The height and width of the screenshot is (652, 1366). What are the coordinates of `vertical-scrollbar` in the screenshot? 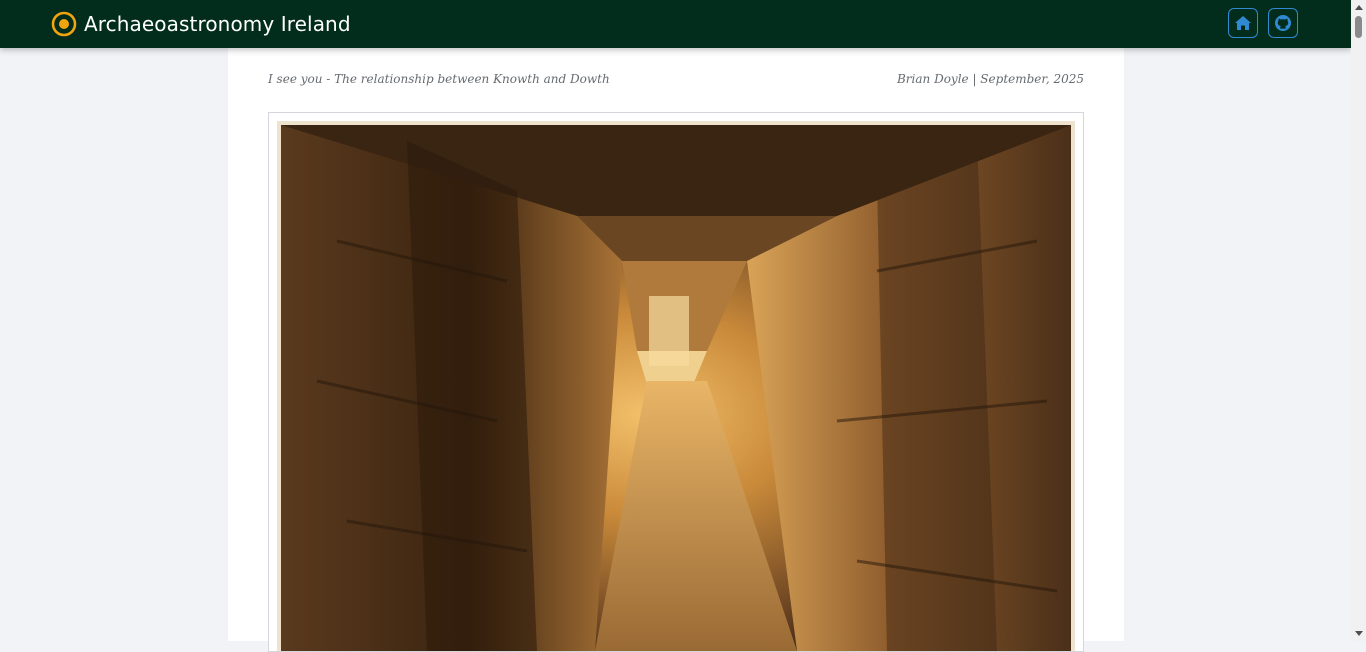 It's located at (1358, 320).